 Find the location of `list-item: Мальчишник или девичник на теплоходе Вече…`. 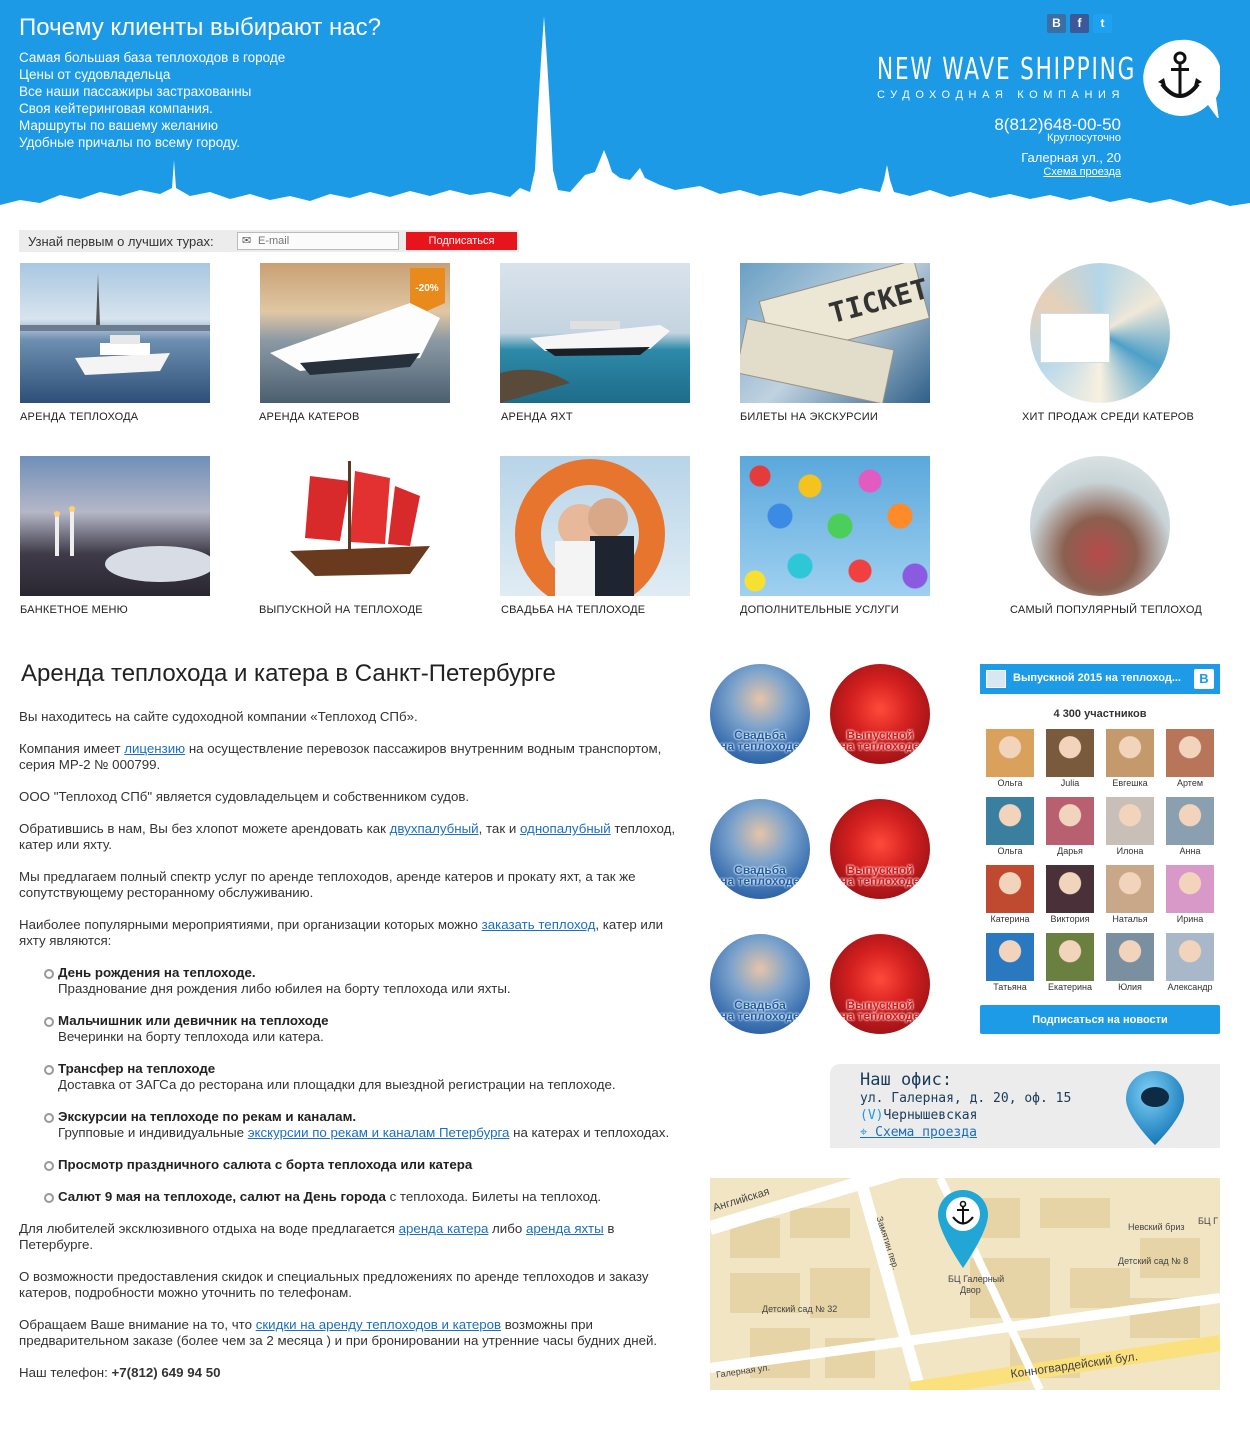

list-item: Мальчишник или девичник на теплоходе Вече… is located at coordinates (366, 1029).